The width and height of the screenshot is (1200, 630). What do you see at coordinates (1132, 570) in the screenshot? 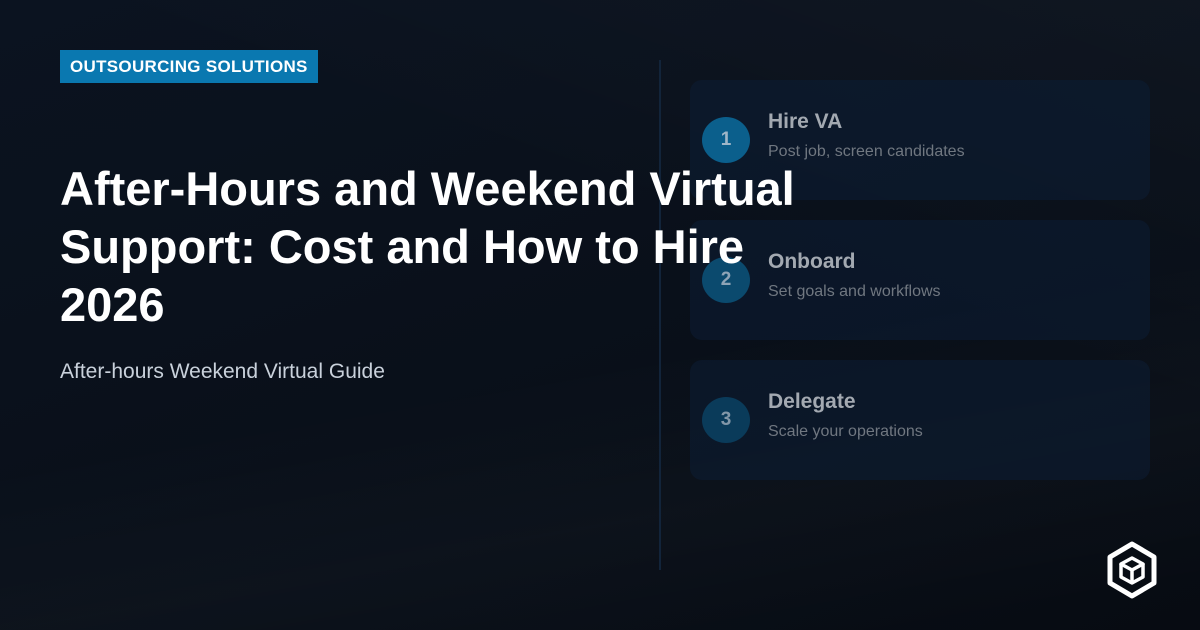
I see `cube-hexagon-logo-icon` at bounding box center [1132, 570].